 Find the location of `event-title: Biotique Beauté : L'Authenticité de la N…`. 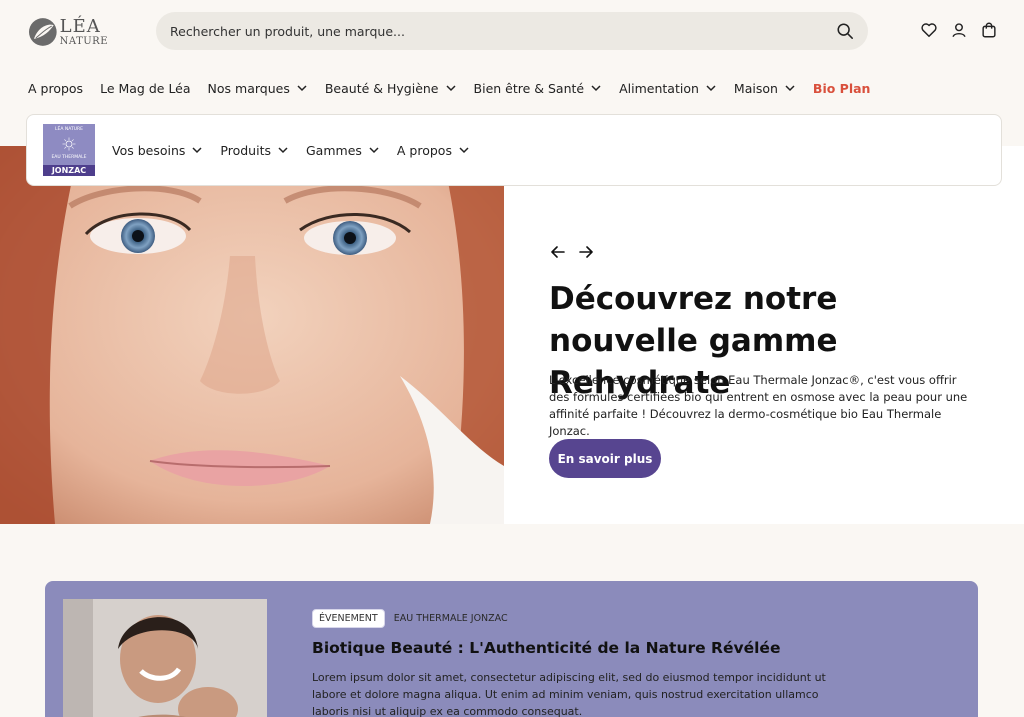

event-title: Biotique Beauté : L'Authenticité de la N… is located at coordinates (546, 648).